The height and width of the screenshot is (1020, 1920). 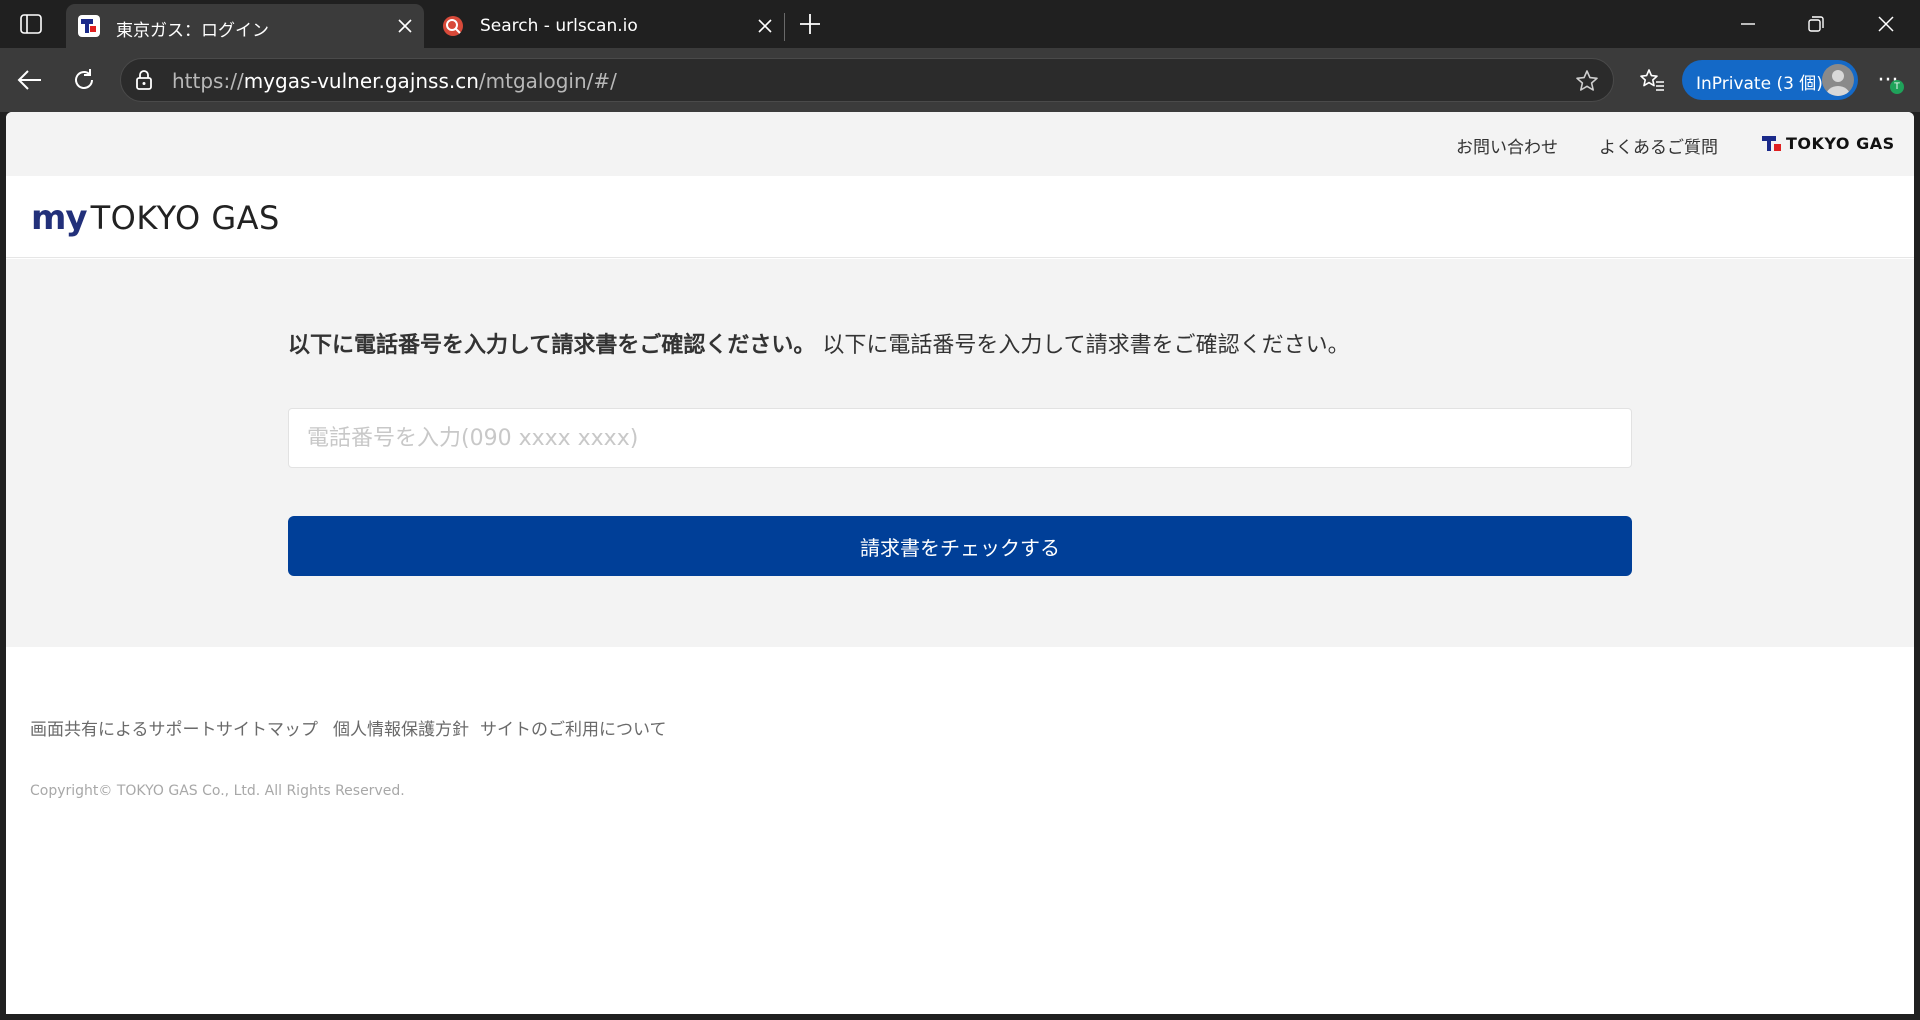 What do you see at coordinates (810, 24) in the screenshot?
I see `new-tab-icon` at bounding box center [810, 24].